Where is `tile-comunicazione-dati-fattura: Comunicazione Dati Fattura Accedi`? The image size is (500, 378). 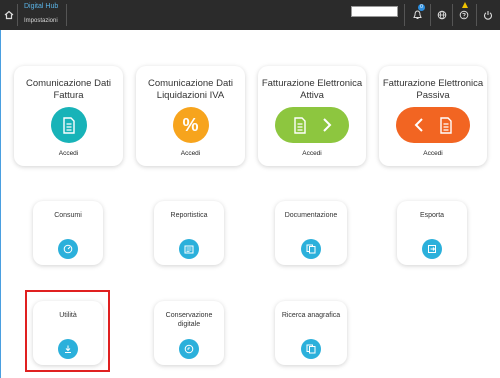
tile-comunicazione-dati-fattura: Comunicazione Dati Fattura Accedi is located at coordinates (68, 116).